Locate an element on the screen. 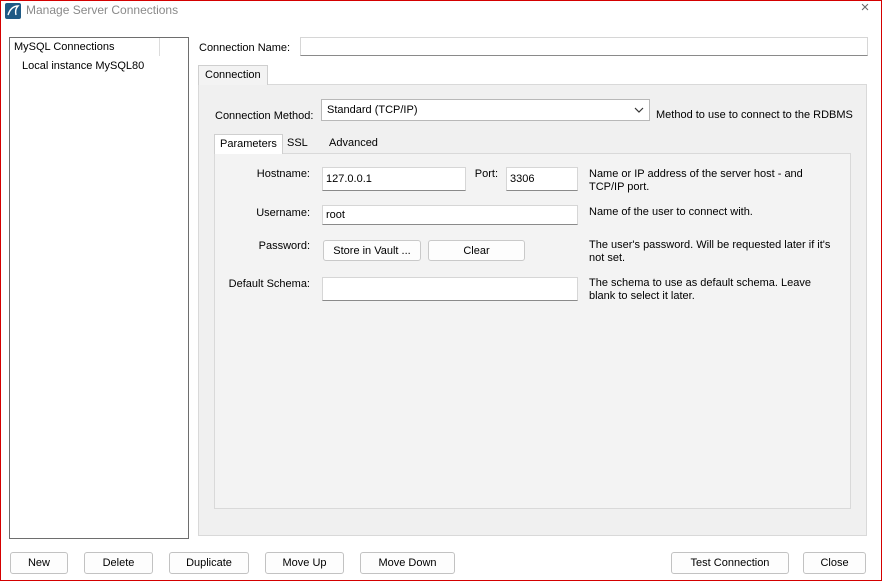 This screenshot has height=581, width=882. tab-parameters: Parameters is located at coordinates (248, 144).